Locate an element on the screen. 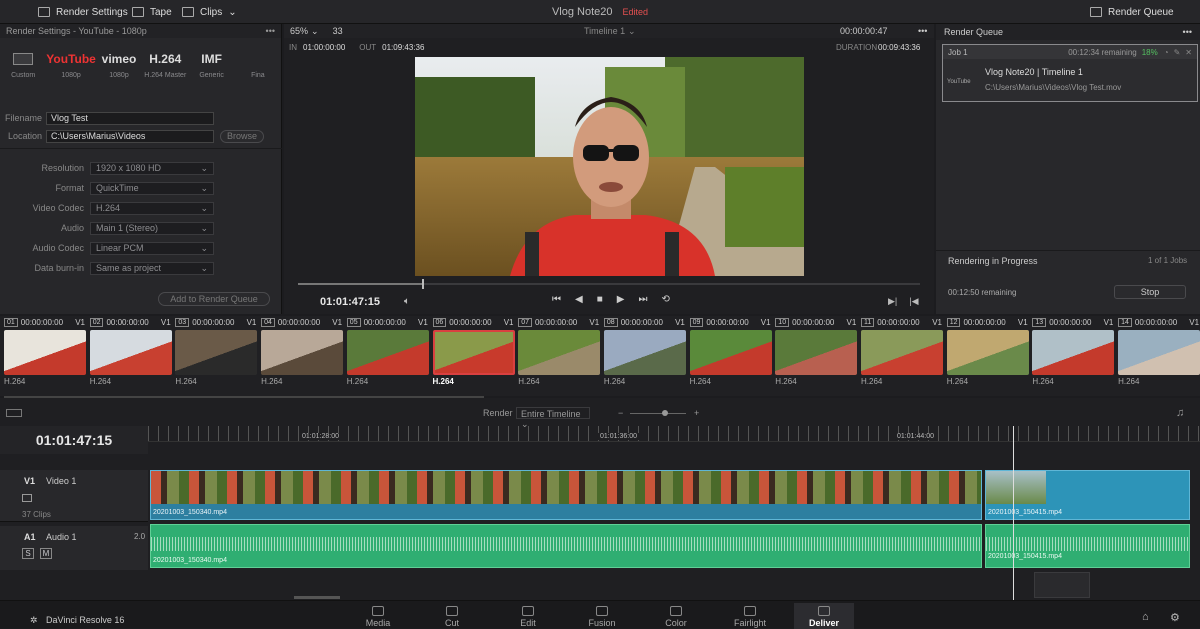 The width and height of the screenshot is (1200, 629). home-icon: ⌂ is located at coordinates (1145, 617).